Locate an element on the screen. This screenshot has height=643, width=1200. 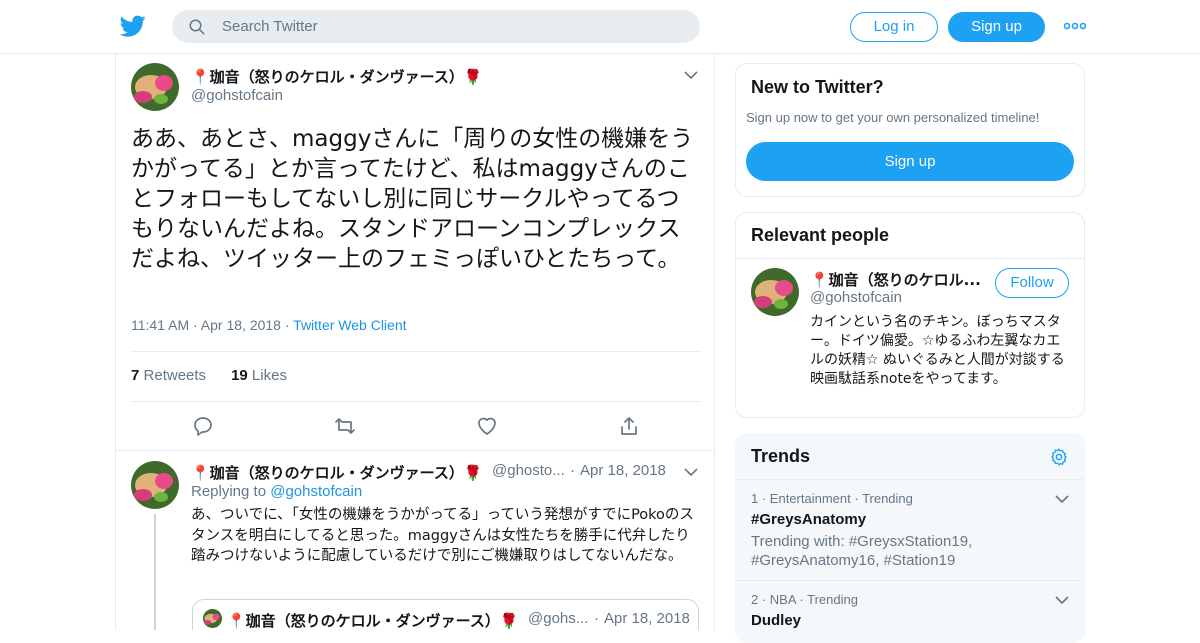
trend-name: #GreysAnatomy is located at coordinates (809, 519).